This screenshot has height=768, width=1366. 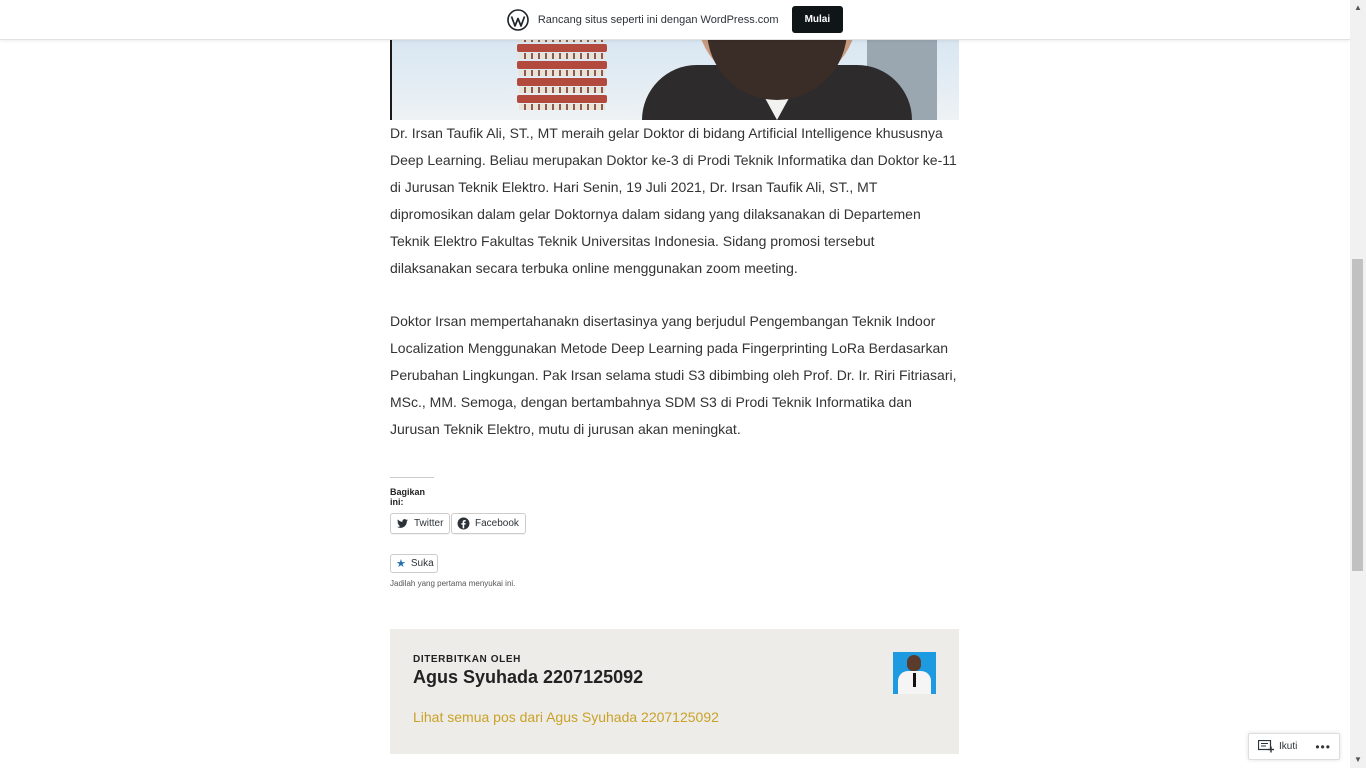 I want to click on twitter-icon, so click(x=402, y=523).